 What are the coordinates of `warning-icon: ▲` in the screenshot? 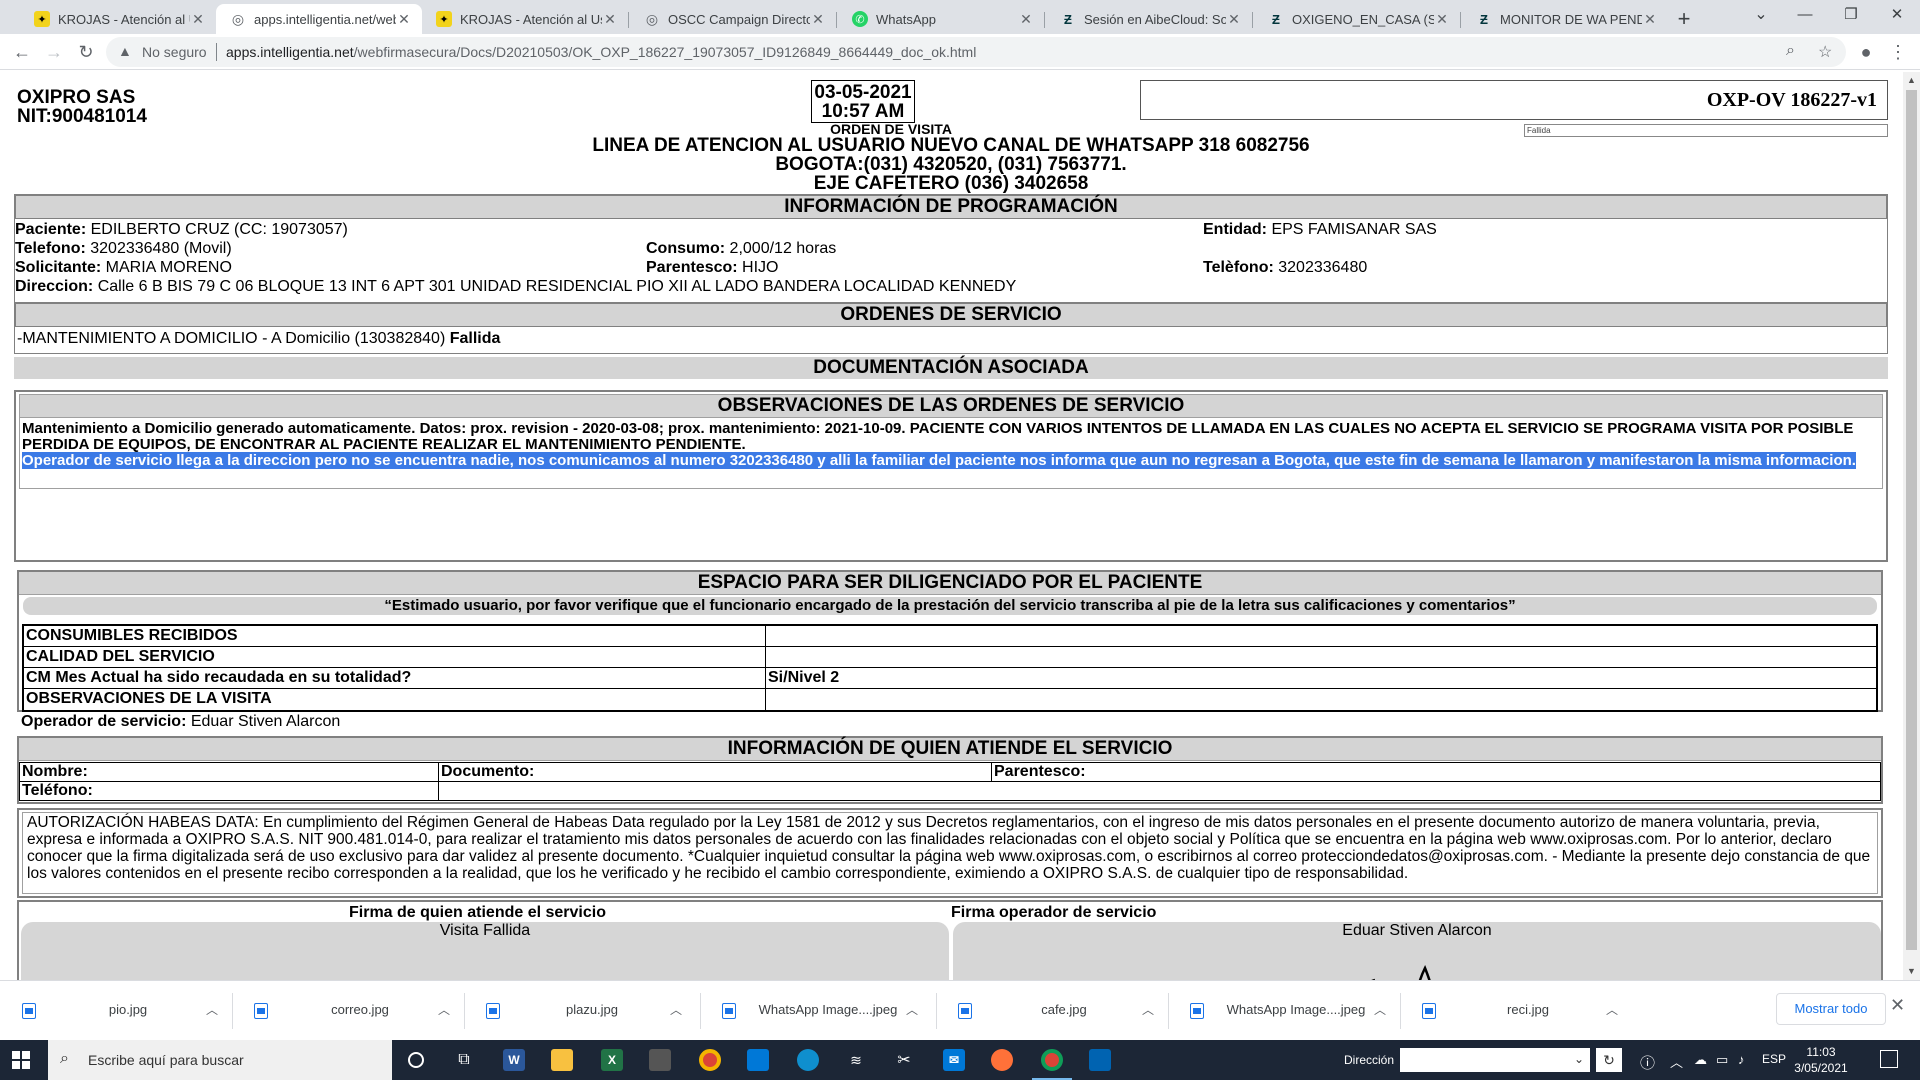 It's located at (125, 51).